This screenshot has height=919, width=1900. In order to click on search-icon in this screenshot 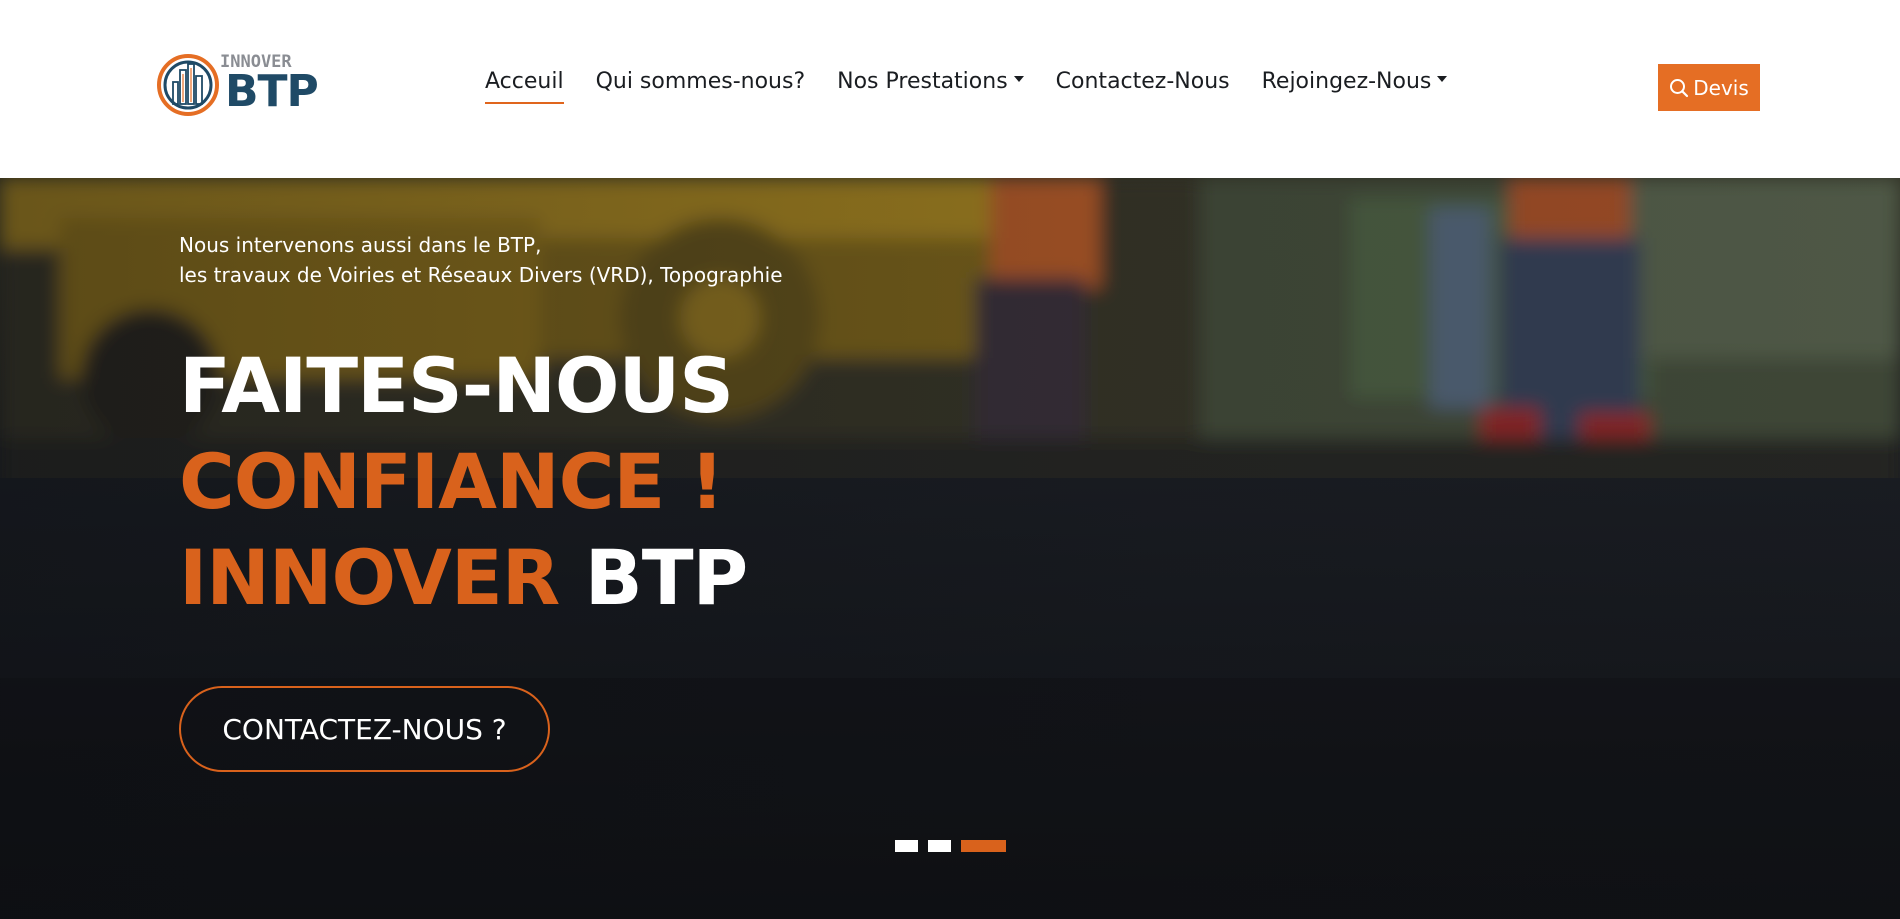, I will do `click(1679, 87)`.